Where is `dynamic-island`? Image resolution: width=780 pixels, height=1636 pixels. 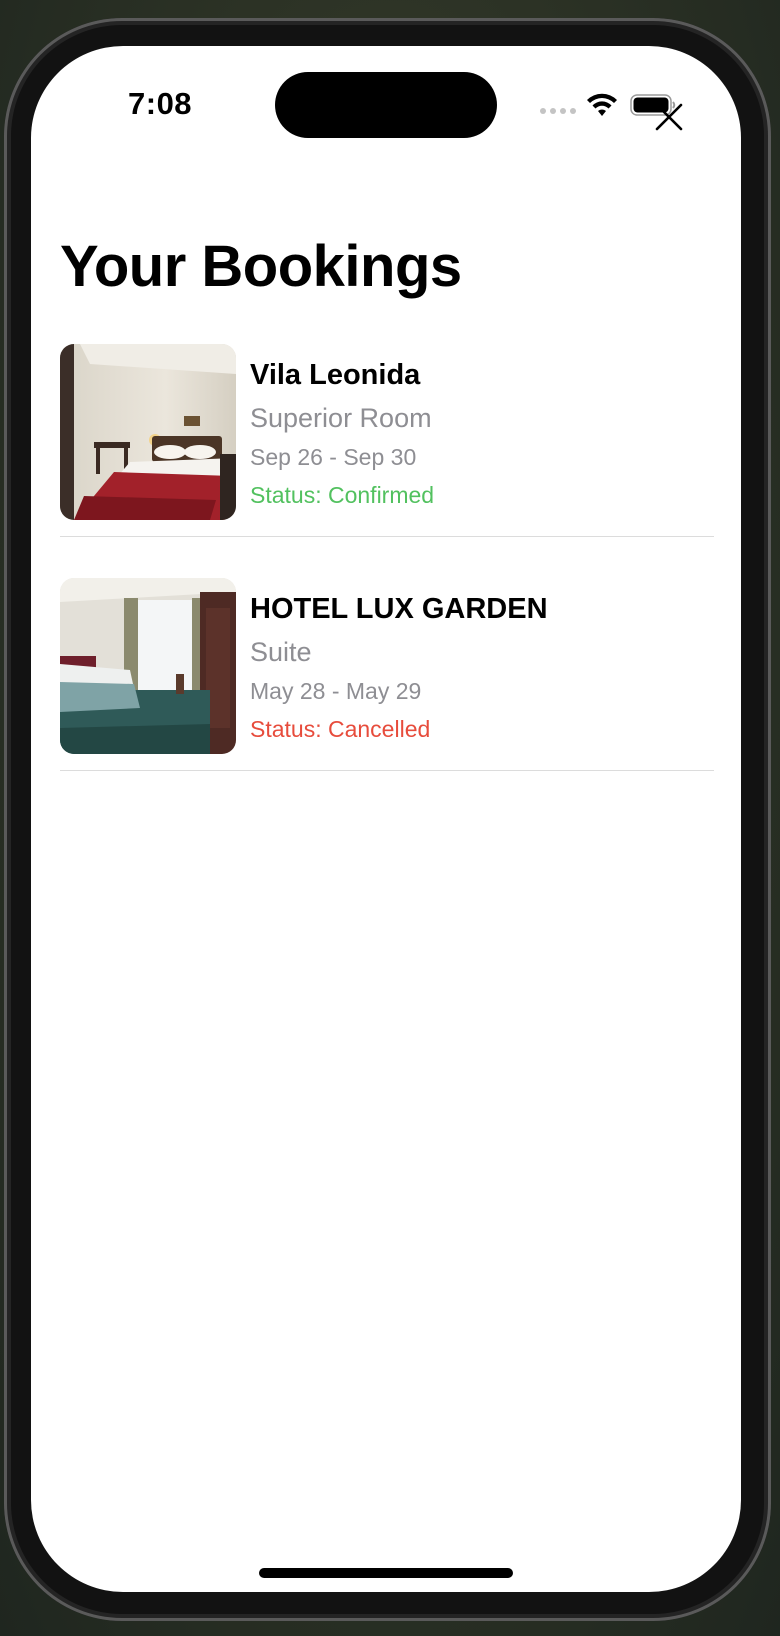 dynamic-island is located at coordinates (386, 105).